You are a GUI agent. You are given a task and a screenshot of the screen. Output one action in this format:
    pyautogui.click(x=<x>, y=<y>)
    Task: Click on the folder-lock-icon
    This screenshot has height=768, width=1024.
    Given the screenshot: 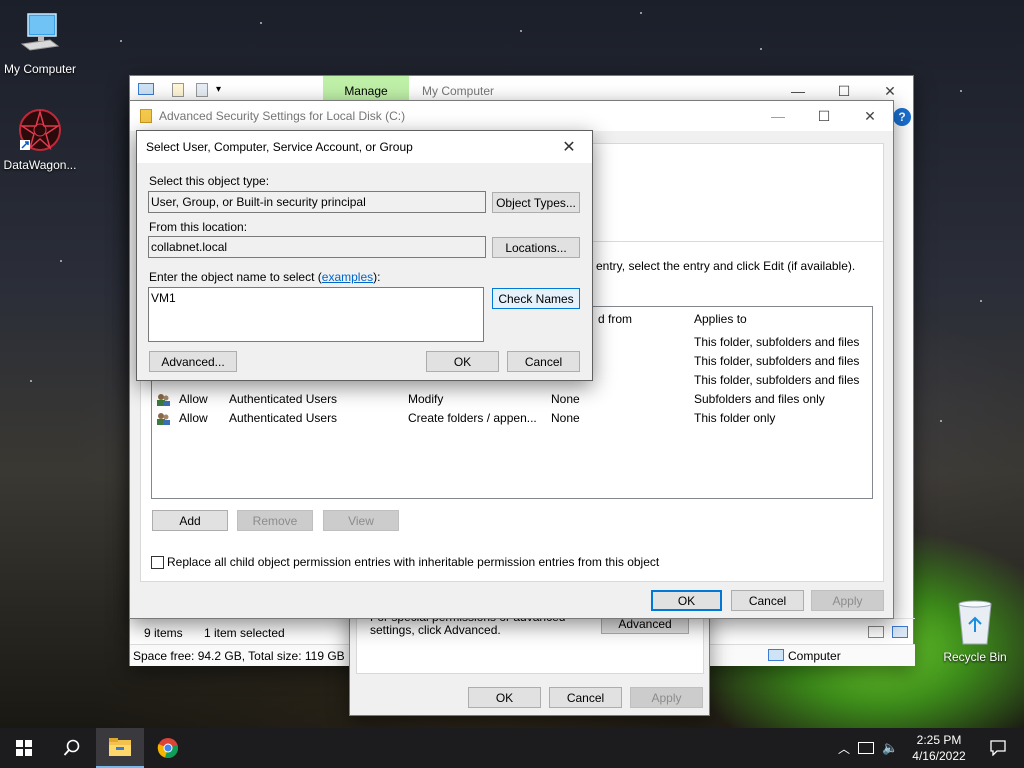 What is the action you would take?
    pyautogui.click(x=146, y=116)
    